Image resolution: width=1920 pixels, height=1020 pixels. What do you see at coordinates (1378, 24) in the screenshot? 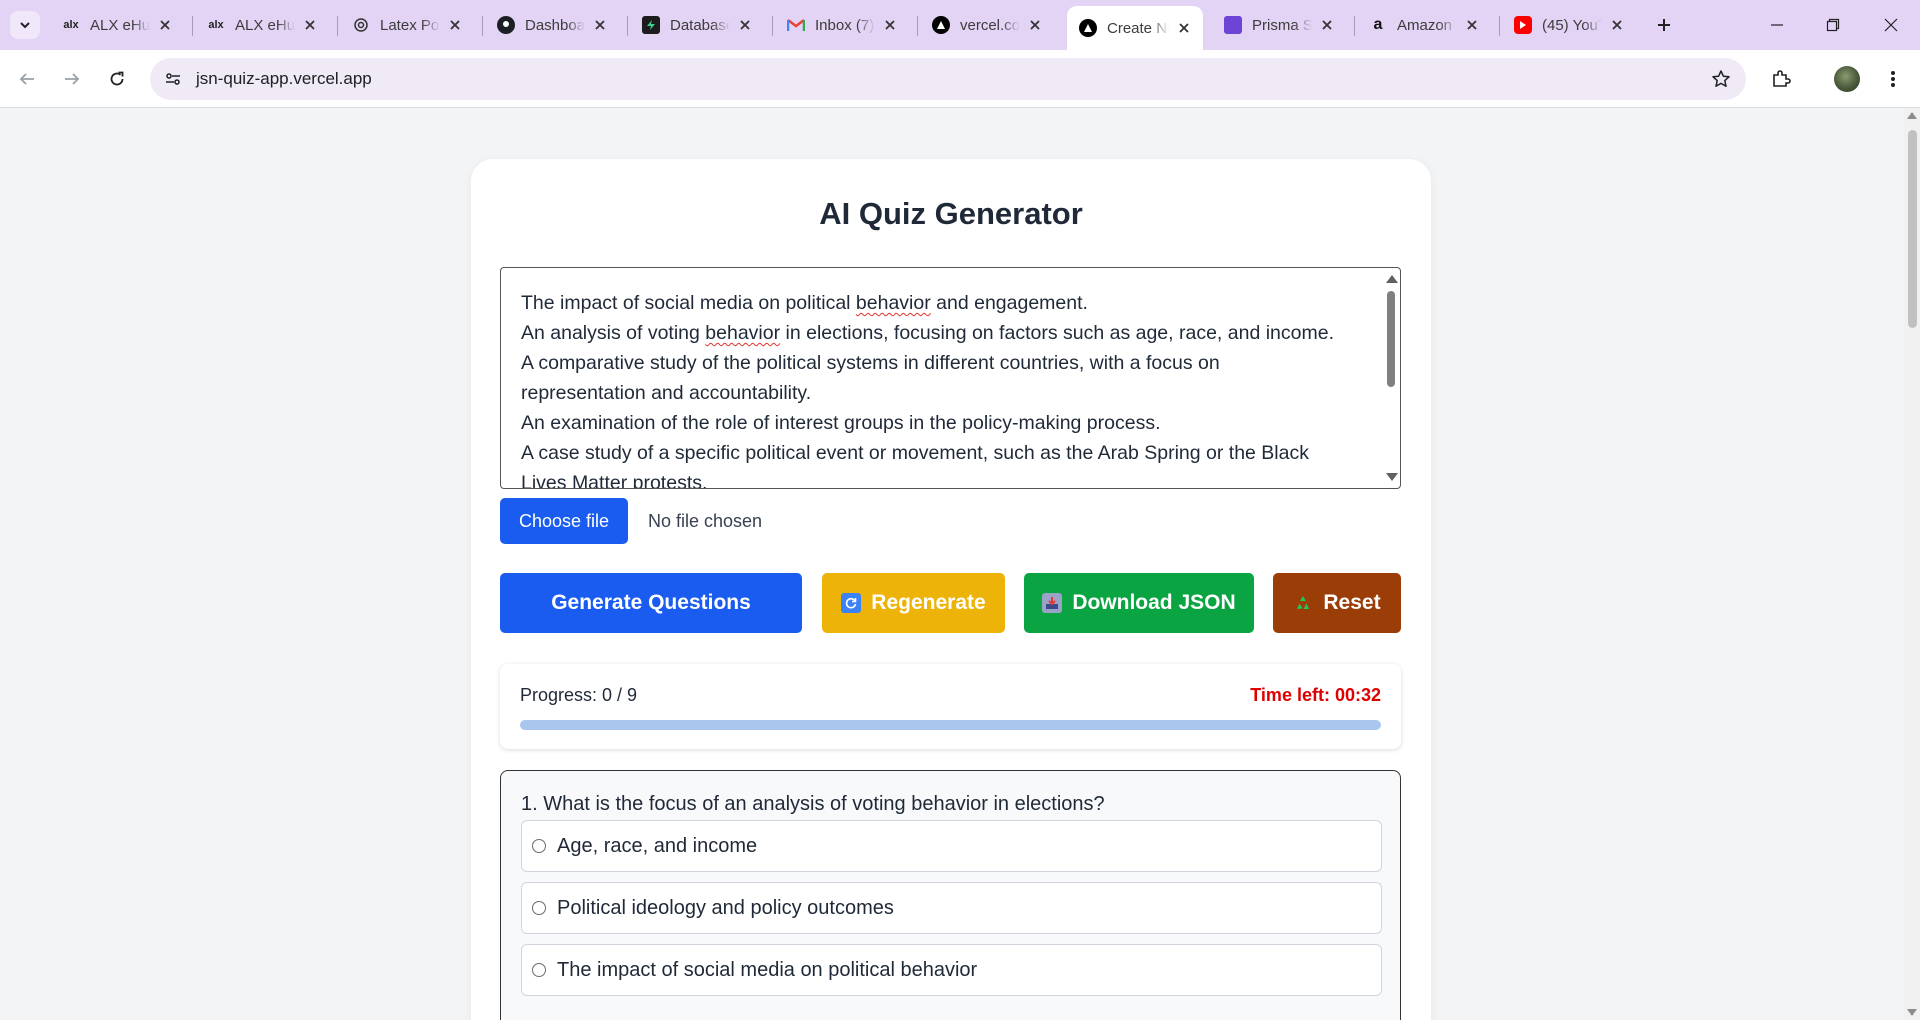
I see `amazon-icon: a` at bounding box center [1378, 24].